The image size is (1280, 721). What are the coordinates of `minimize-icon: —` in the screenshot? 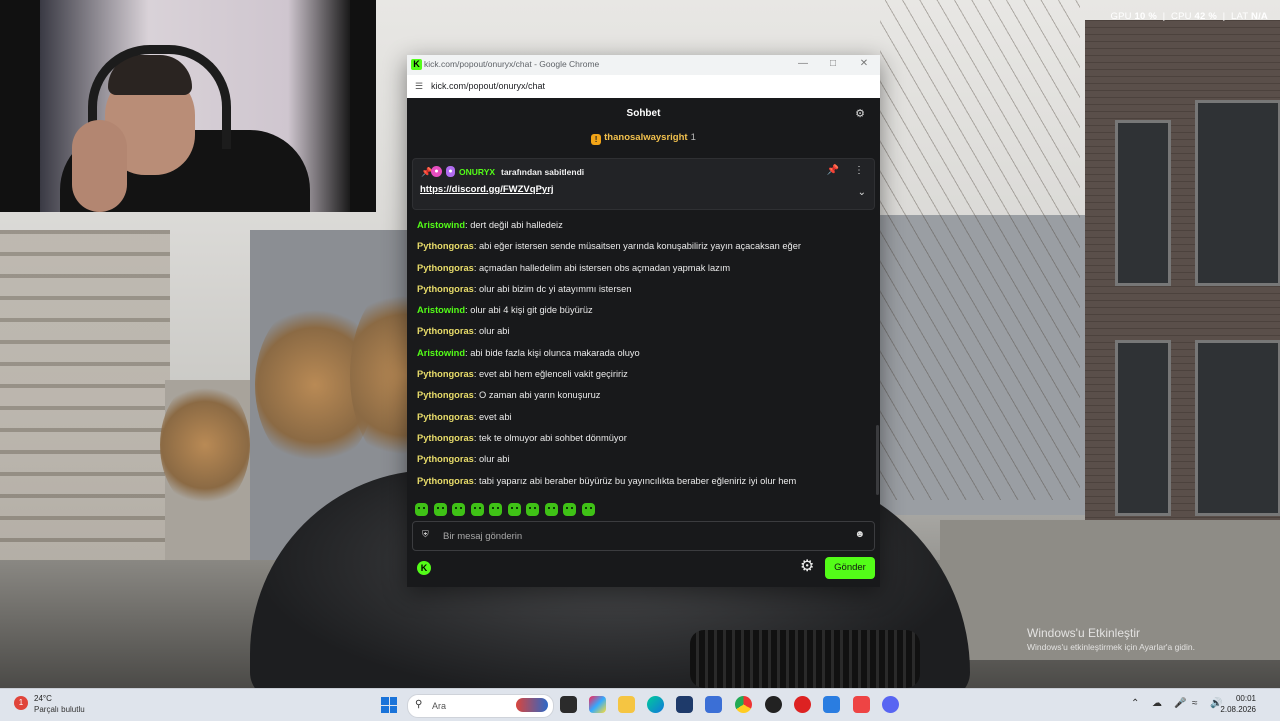 It's located at (803, 64).